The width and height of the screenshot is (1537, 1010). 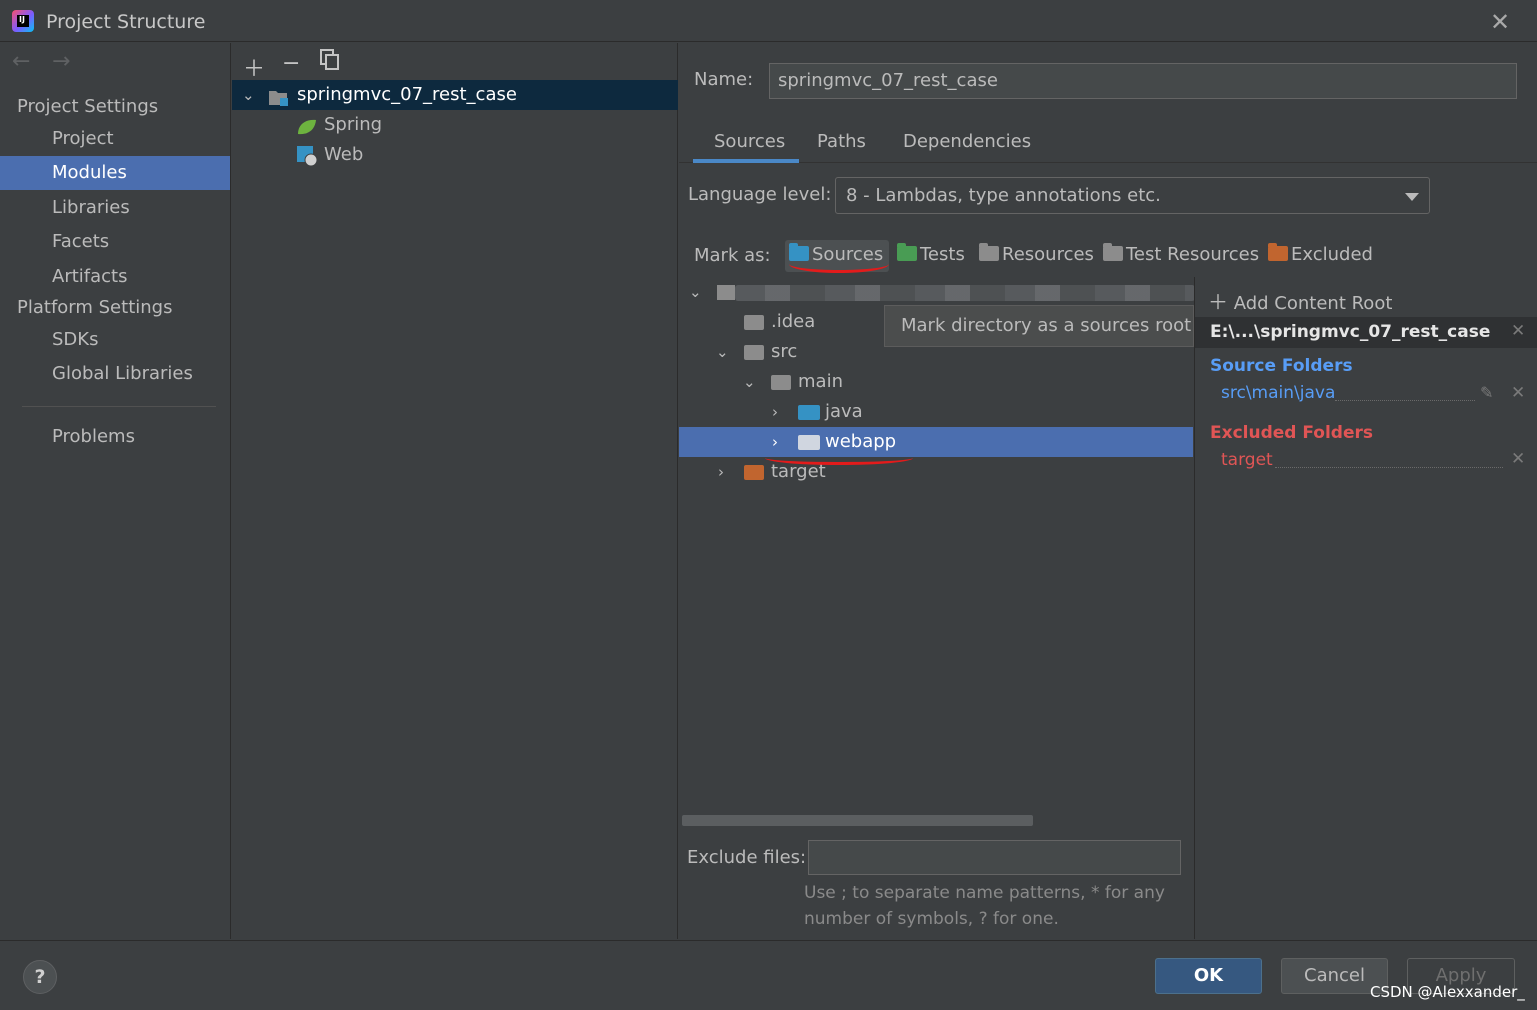 I want to click on tree-row: › java, so click(x=936, y=412).